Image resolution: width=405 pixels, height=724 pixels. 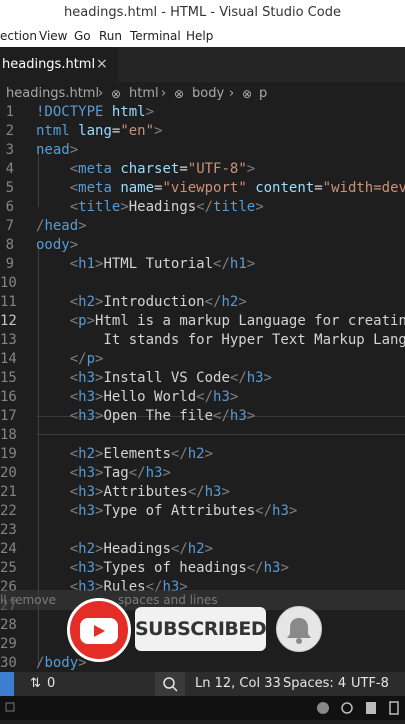 I want to click on menu-bar: ection View Go Run Terminal Help, so click(x=202, y=36).